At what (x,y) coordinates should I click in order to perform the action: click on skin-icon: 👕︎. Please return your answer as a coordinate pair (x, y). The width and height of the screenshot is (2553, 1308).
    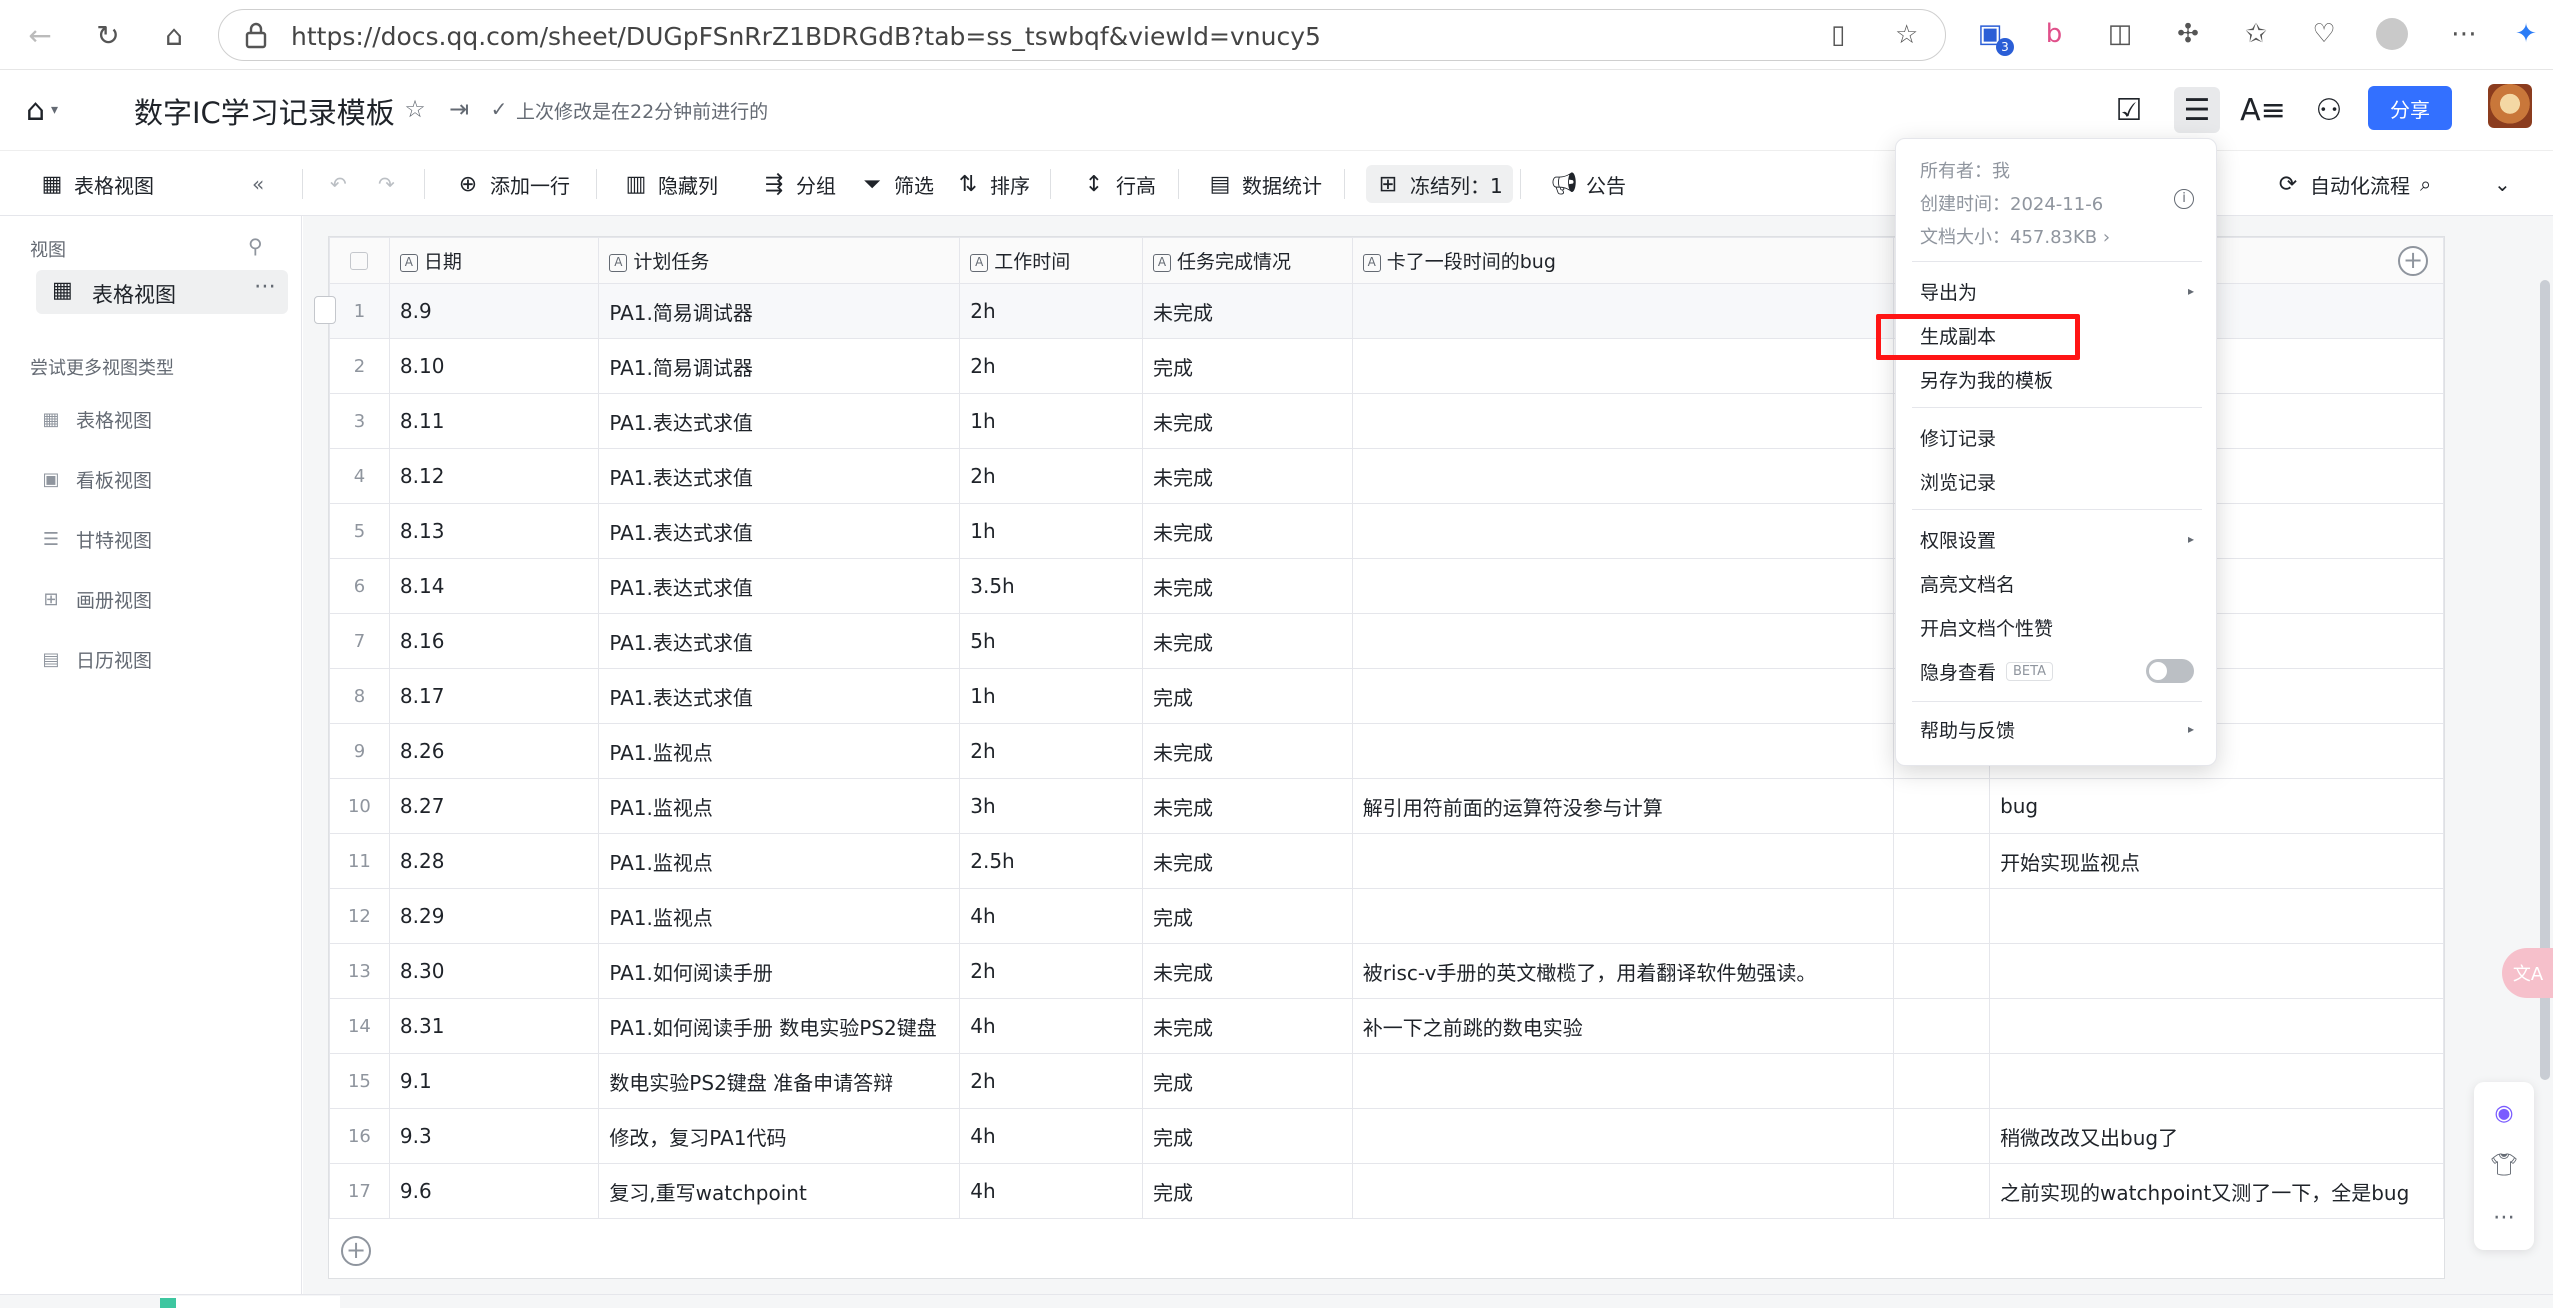
    Looking at the image, I should click on (2504, 1165).